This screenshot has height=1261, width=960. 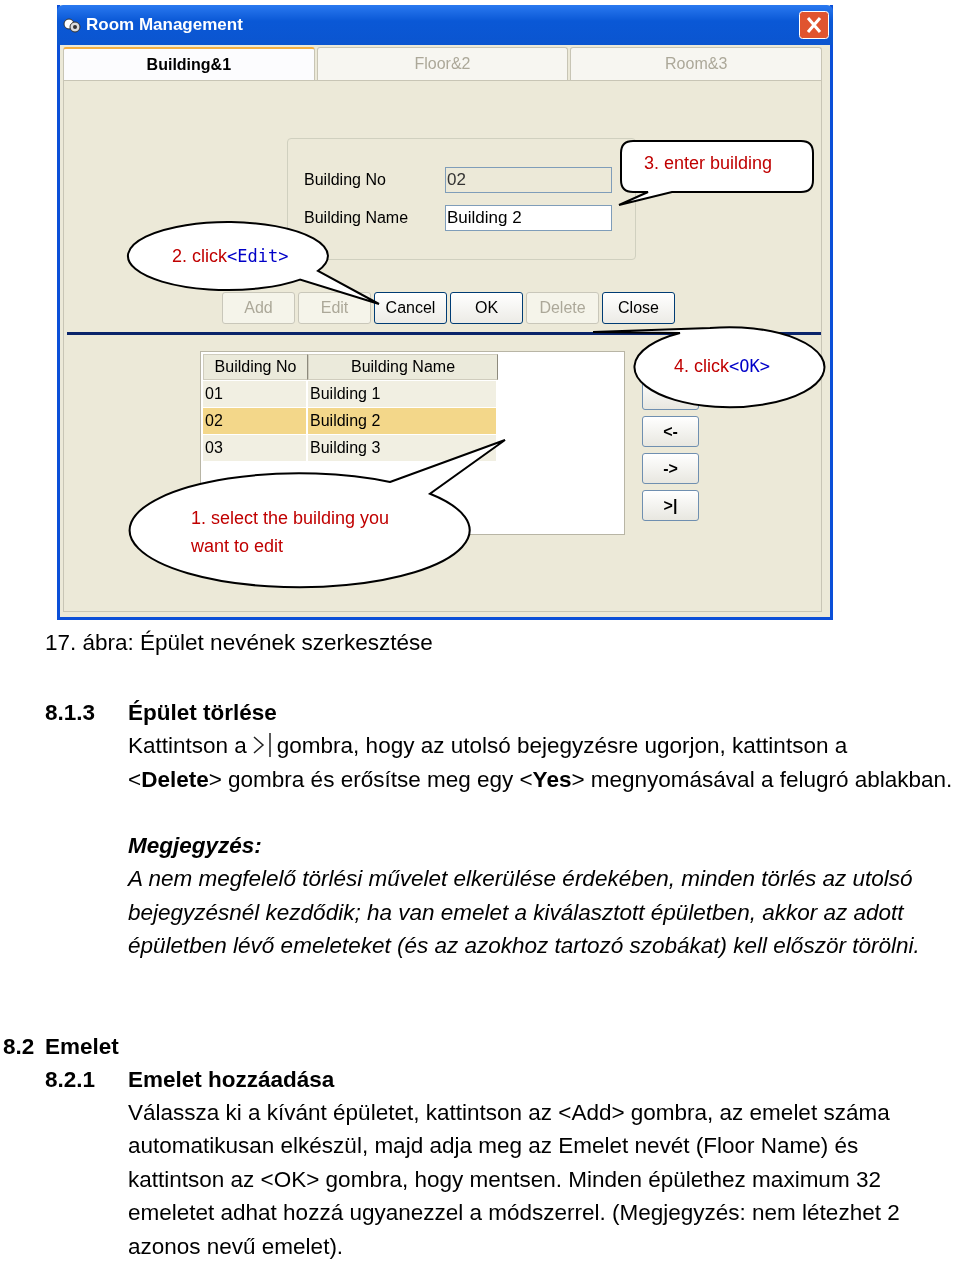 I want to click on nav-button: ->, so click(x=670, y=468).